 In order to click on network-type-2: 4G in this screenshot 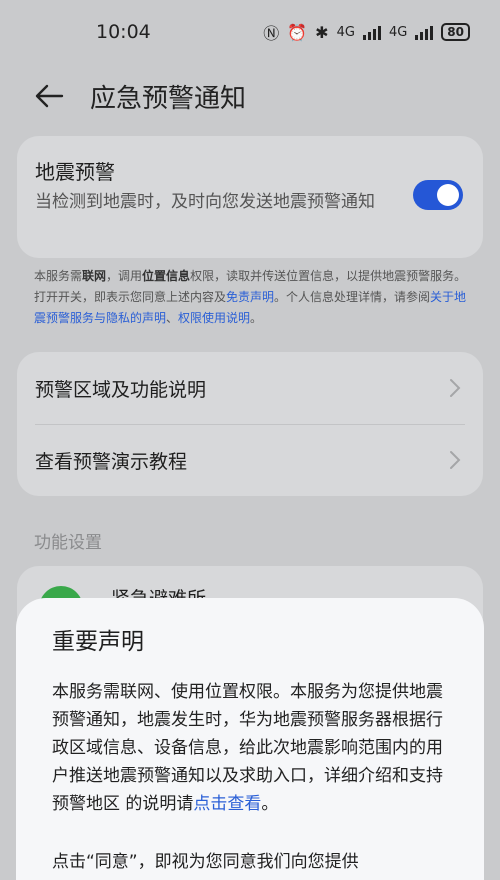, I will do `click(398, 32)`.